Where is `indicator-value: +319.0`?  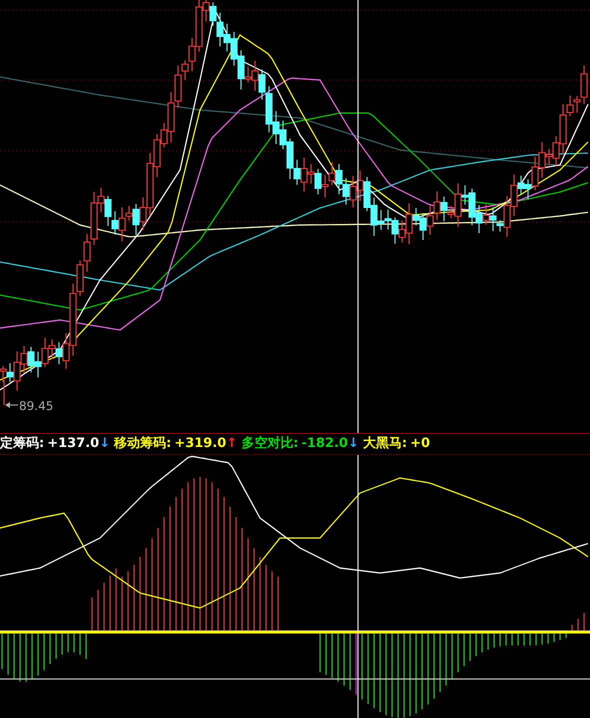
indicator-value: +319.0 is located at coordinates (200, 444).